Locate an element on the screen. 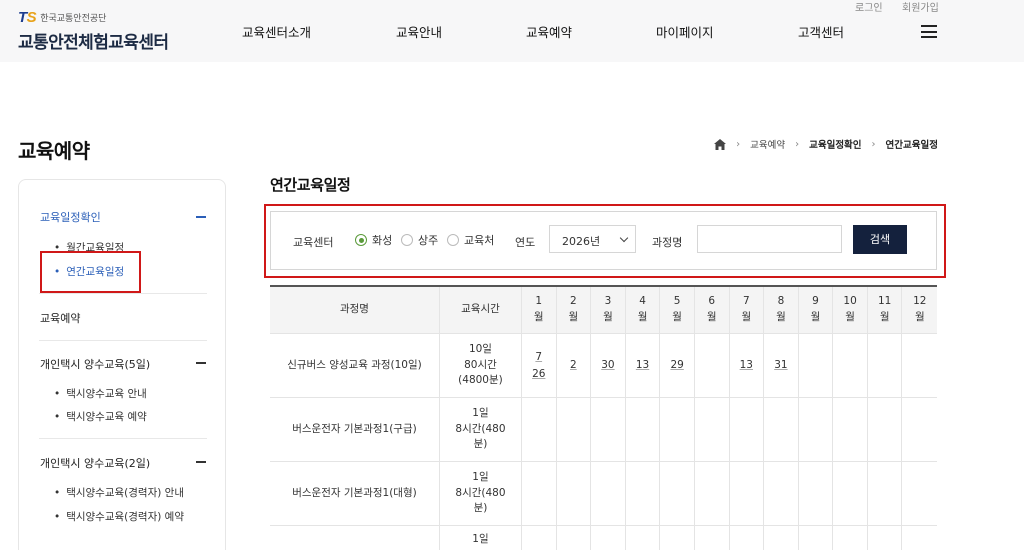  month-label: 12 is located at coordinates (920, 301).